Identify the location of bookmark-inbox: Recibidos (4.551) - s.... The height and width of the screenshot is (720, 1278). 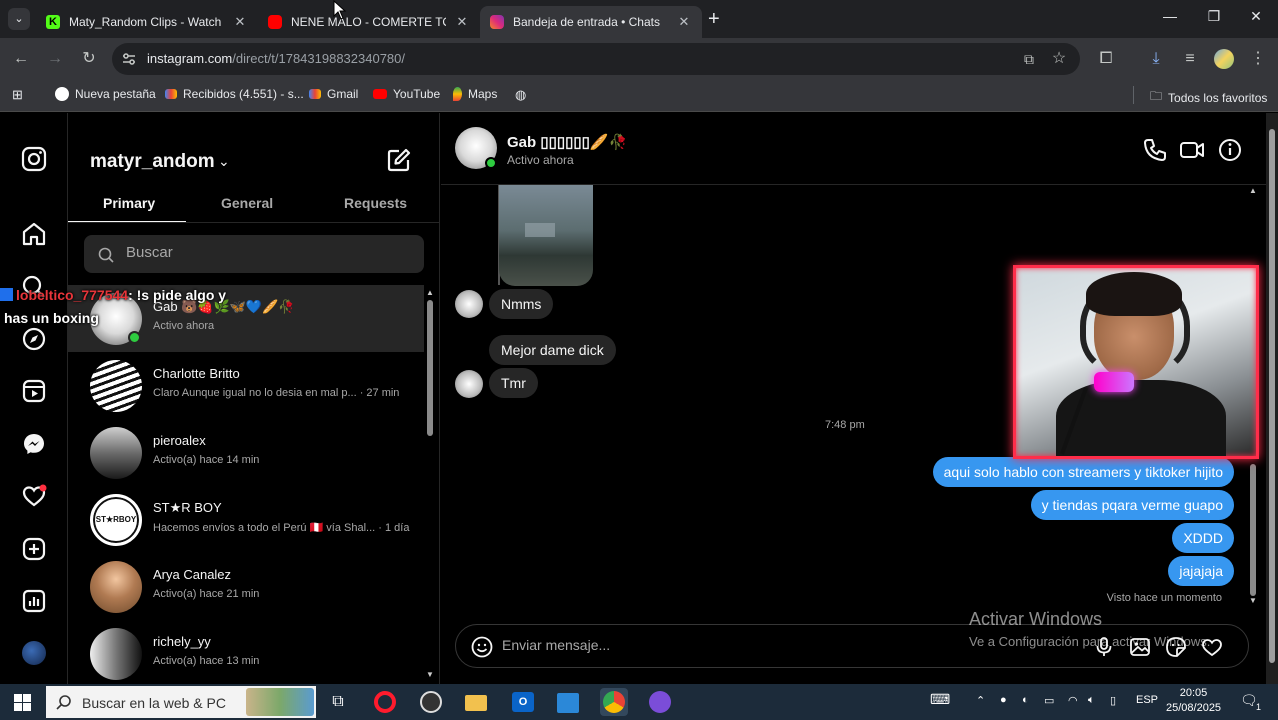
(234, 94).